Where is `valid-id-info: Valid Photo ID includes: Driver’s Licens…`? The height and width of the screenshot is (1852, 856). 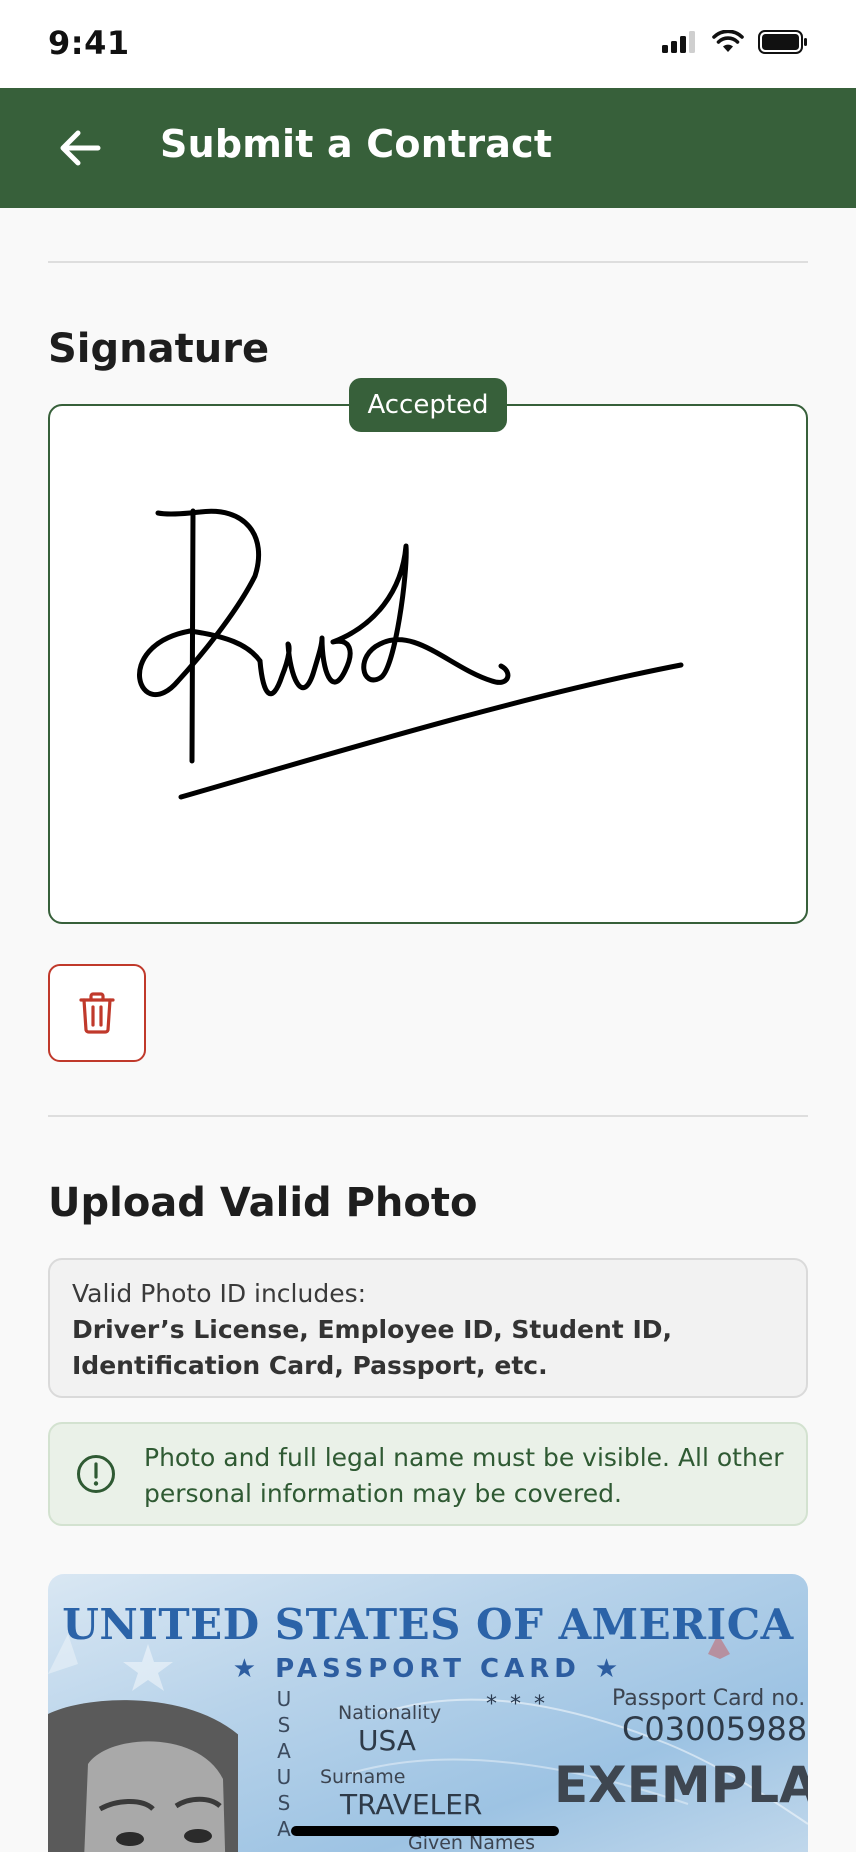 valid-id-info: Valid Photo ID includes: Driver’s Licens… is located at coordinates (428, 1328).